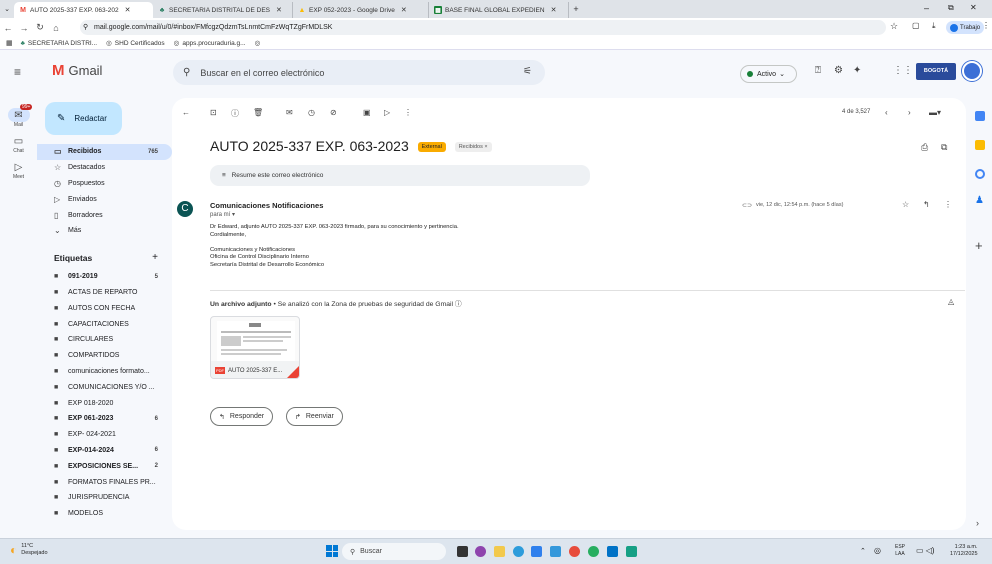  Describe the element at coordinates (186, 72) in the screenshot. I see `search-icon: ⚲` at that location.